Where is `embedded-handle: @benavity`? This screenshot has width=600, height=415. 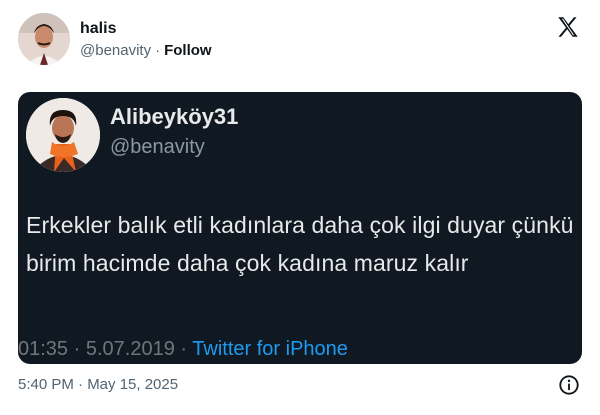 embedded-handle: @benavity is located at coordinates (157, 147).